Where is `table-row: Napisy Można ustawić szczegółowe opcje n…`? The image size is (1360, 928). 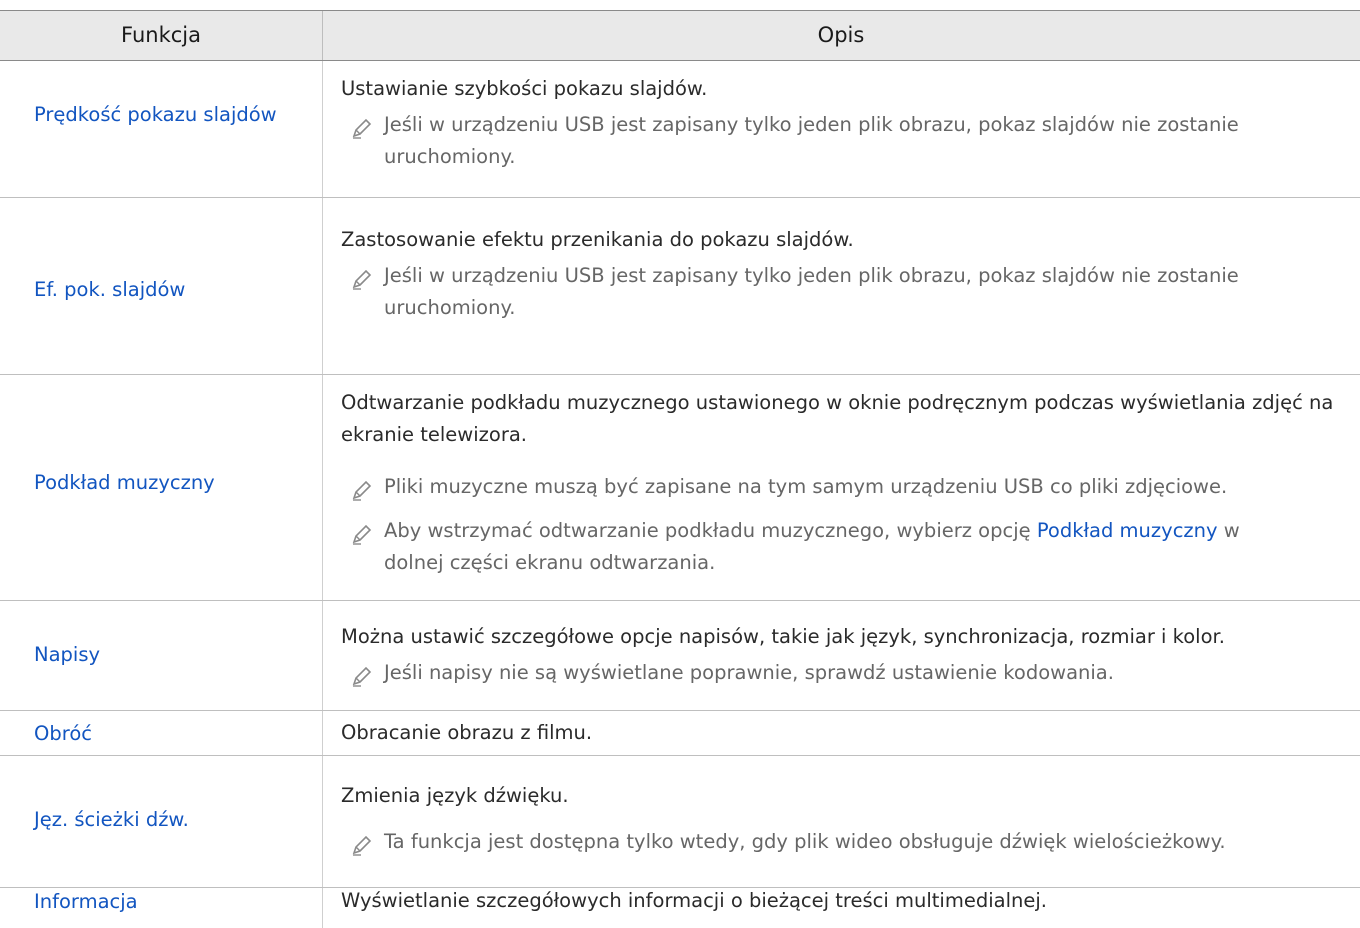 table-row: Napisy Można ustawić szczegółowe opcje n… is located at coordinates (680, 656).